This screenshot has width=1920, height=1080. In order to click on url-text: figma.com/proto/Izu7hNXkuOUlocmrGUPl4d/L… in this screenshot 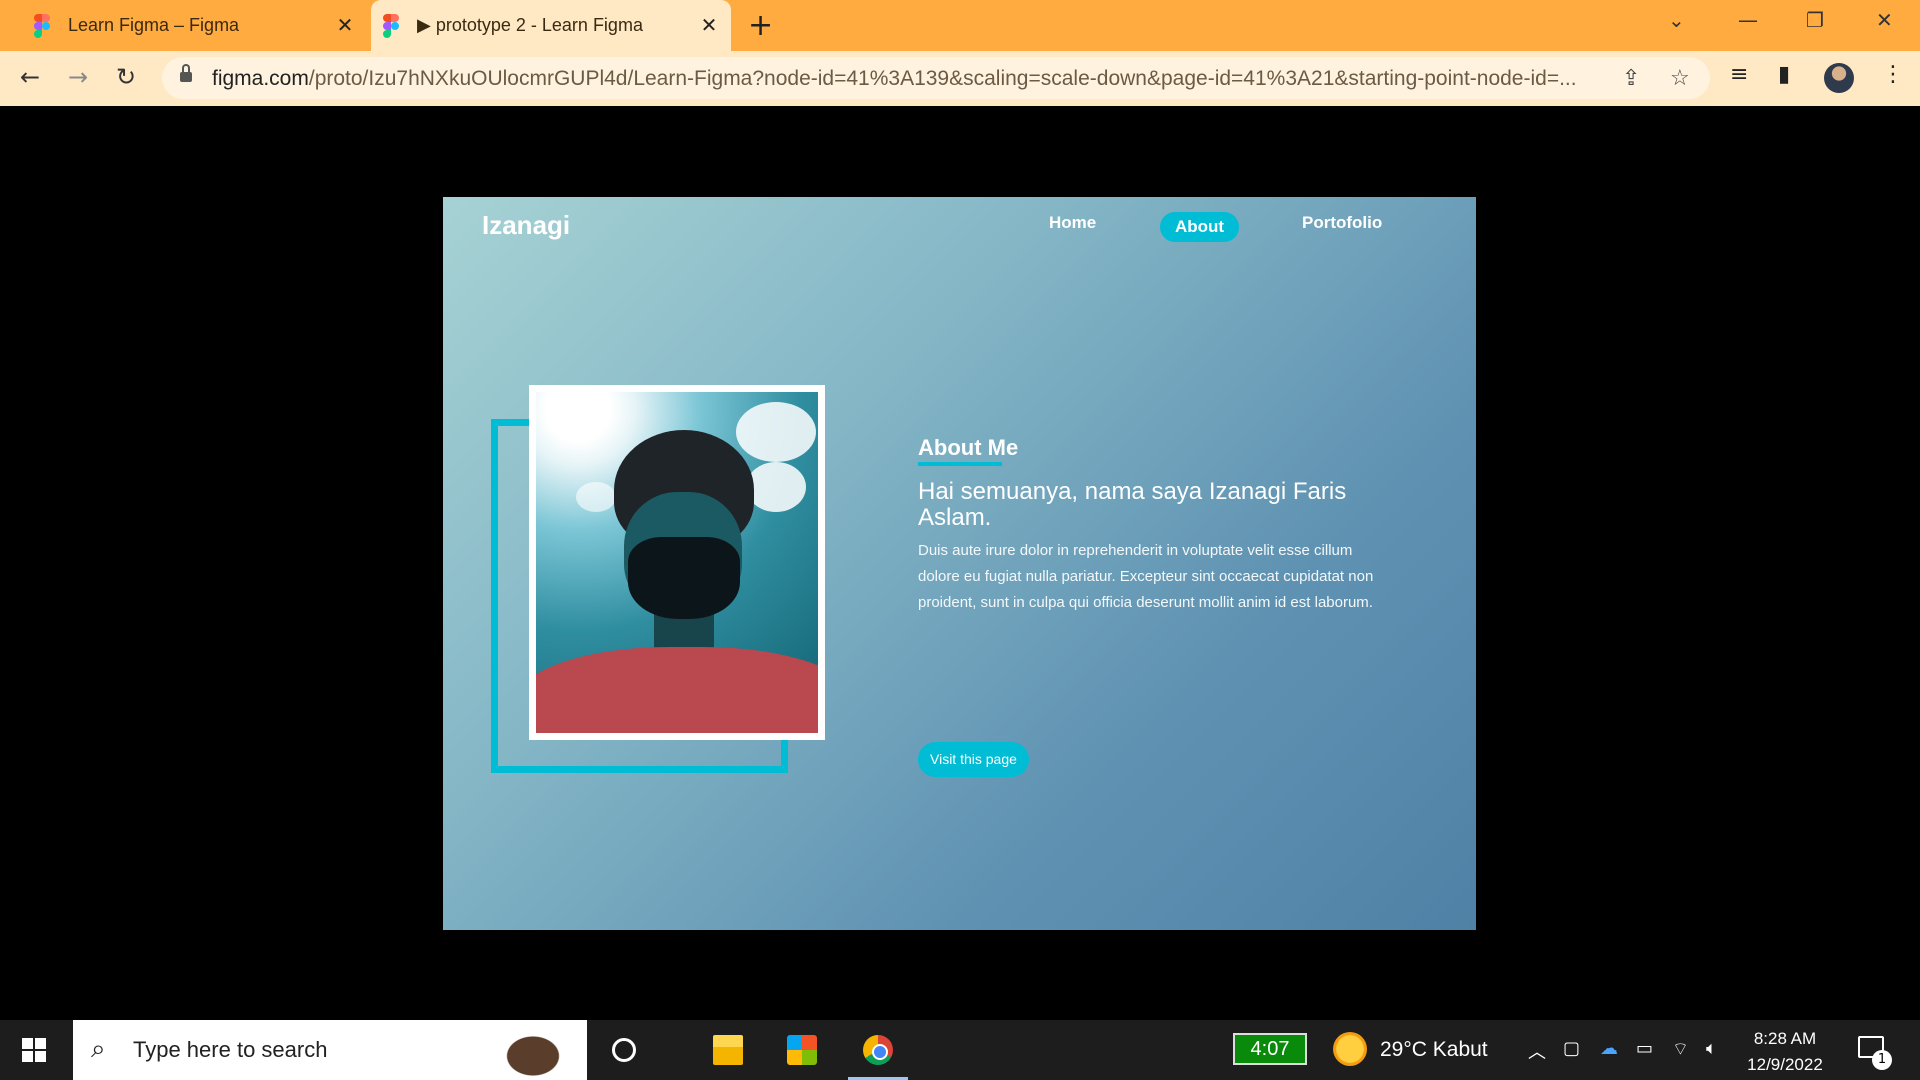, I will do `click(902, 79)`.